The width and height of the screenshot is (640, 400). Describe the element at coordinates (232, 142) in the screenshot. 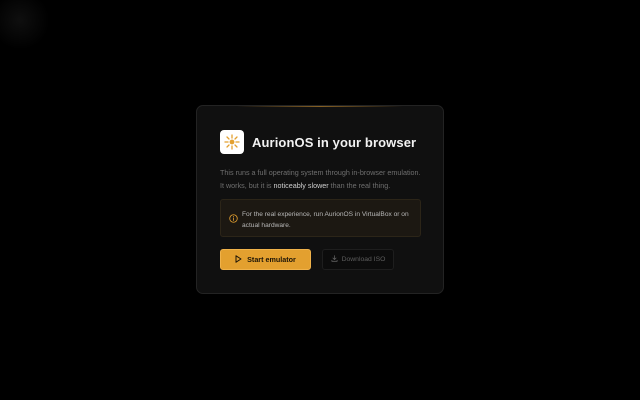

I see `aurionos-logo` at that location.